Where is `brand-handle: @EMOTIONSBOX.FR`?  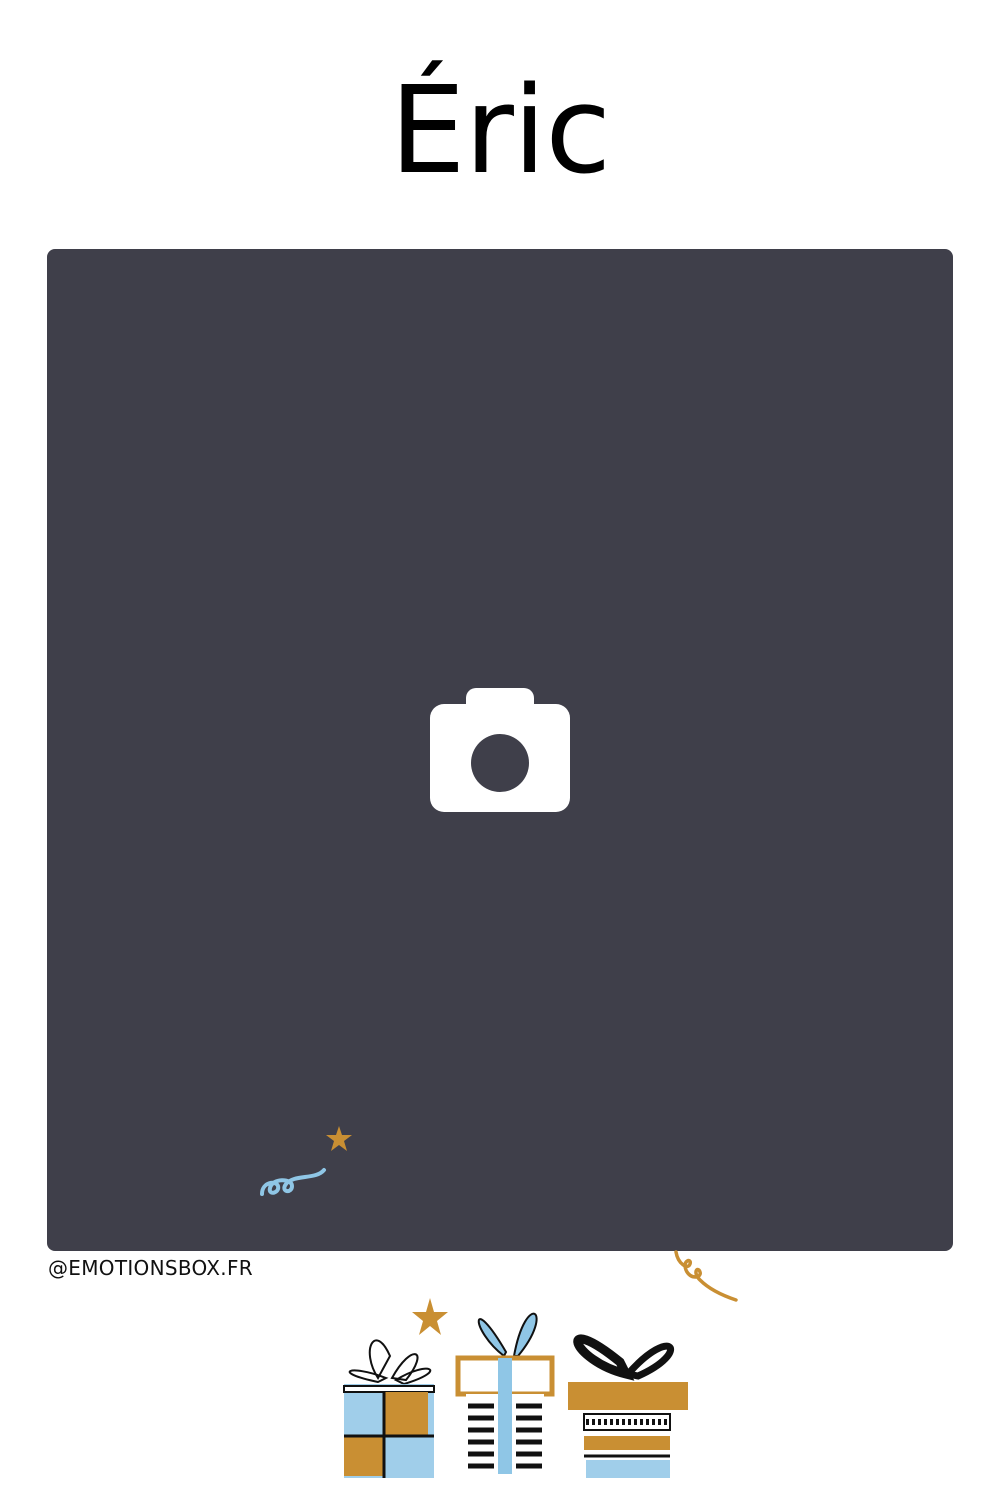
brand-handle: @EMOTIONSBOX.FR is located at coordinates (150, 1268).